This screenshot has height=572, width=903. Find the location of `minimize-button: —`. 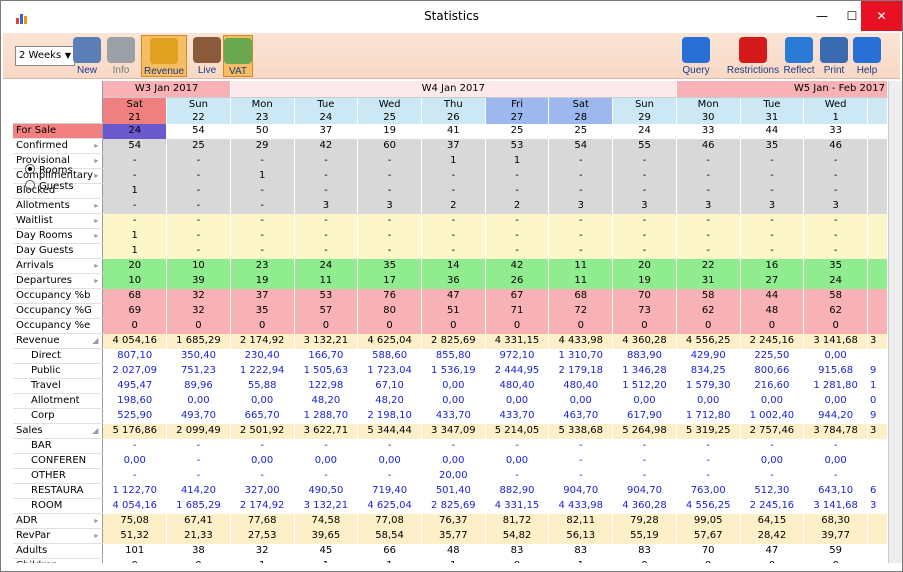

minimize-button: — is located at coordinates (822, 16).